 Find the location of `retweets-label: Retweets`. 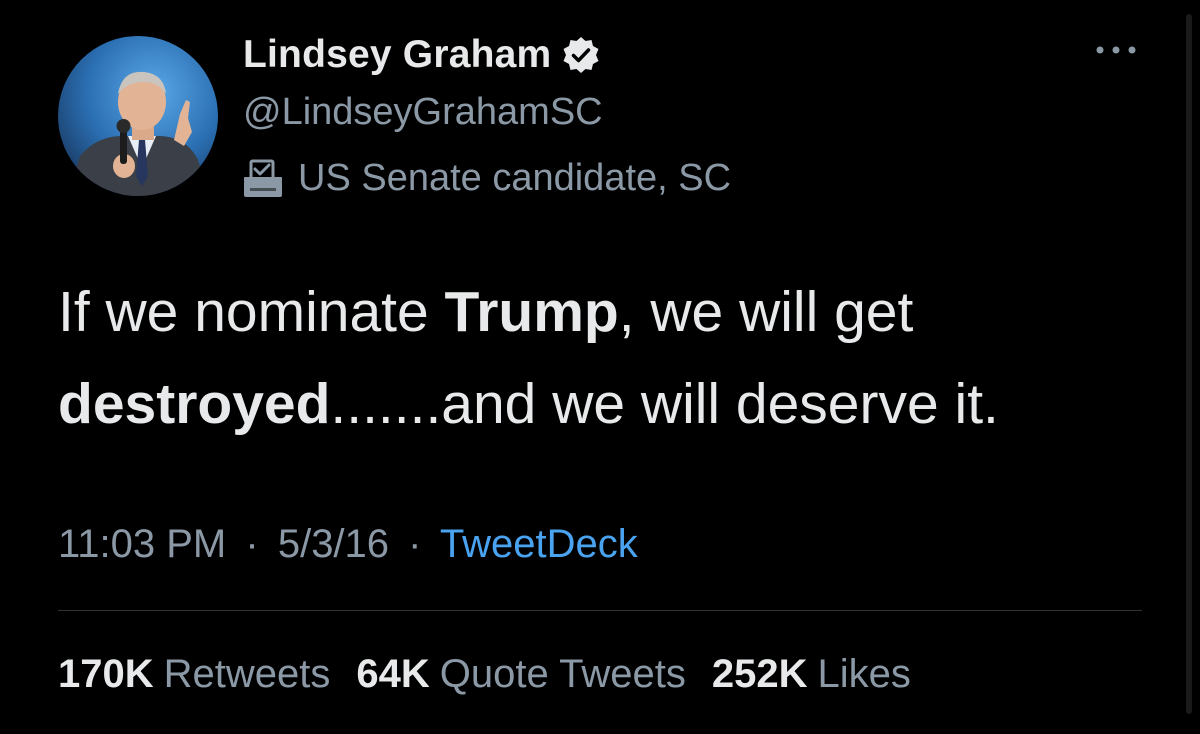

retweets-label: Retweets is located at coordinates (247, 674).